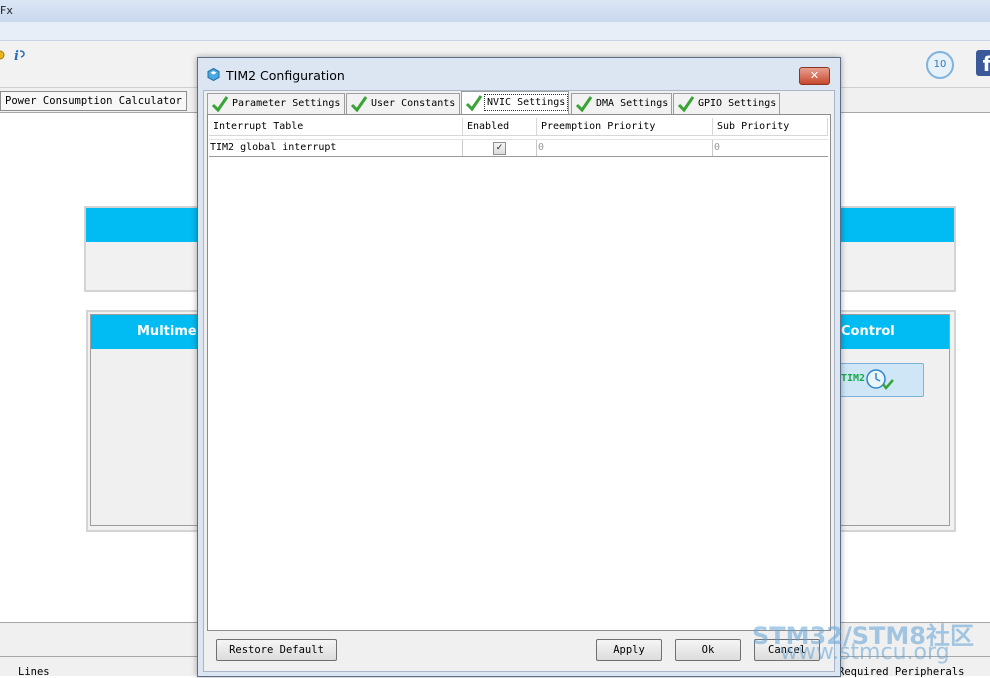  What do you see at coordinates (865, 652) in the screenshot?
I see `watermark-url: www.stmcu.org` at bounding box center [865, 652].